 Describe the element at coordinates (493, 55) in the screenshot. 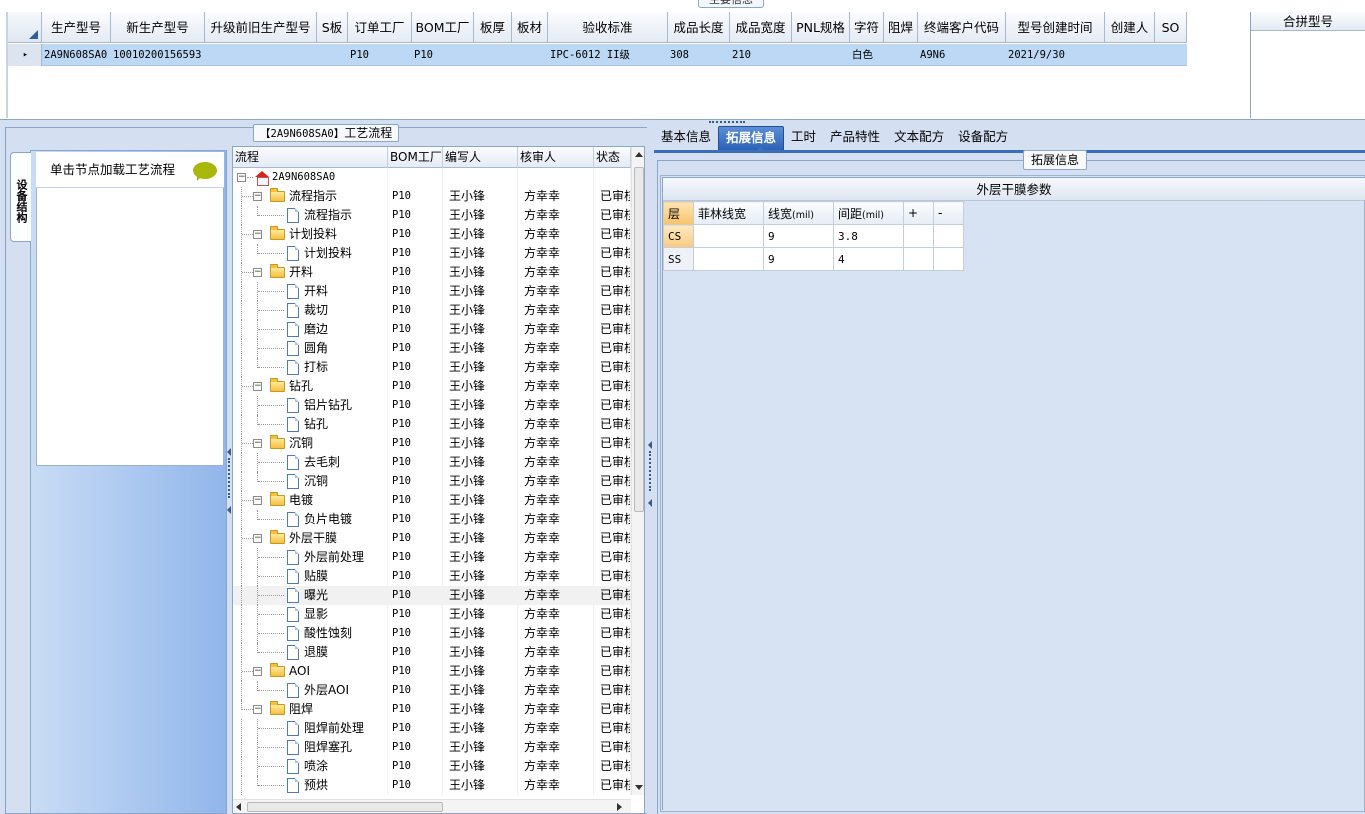

I see `grid-cell-board-thickness` at that location.